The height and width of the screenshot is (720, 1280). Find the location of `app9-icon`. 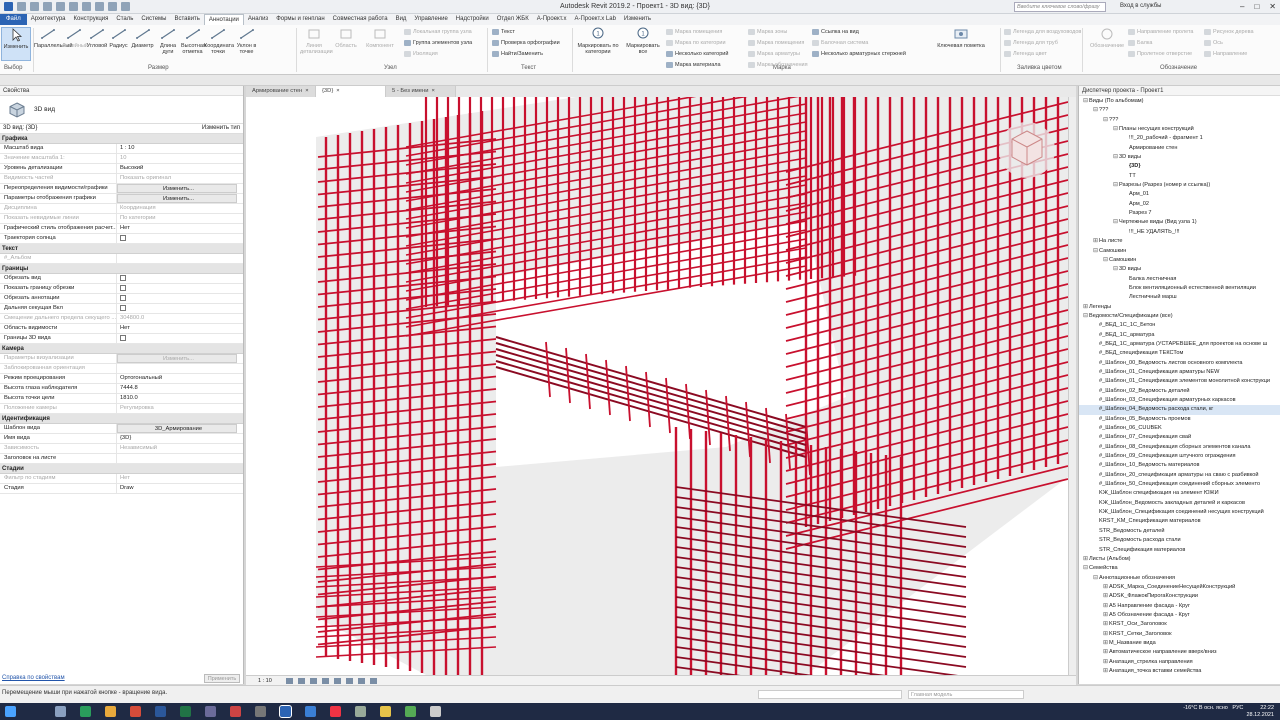

app9-icon is located at coordinates (435, 711).